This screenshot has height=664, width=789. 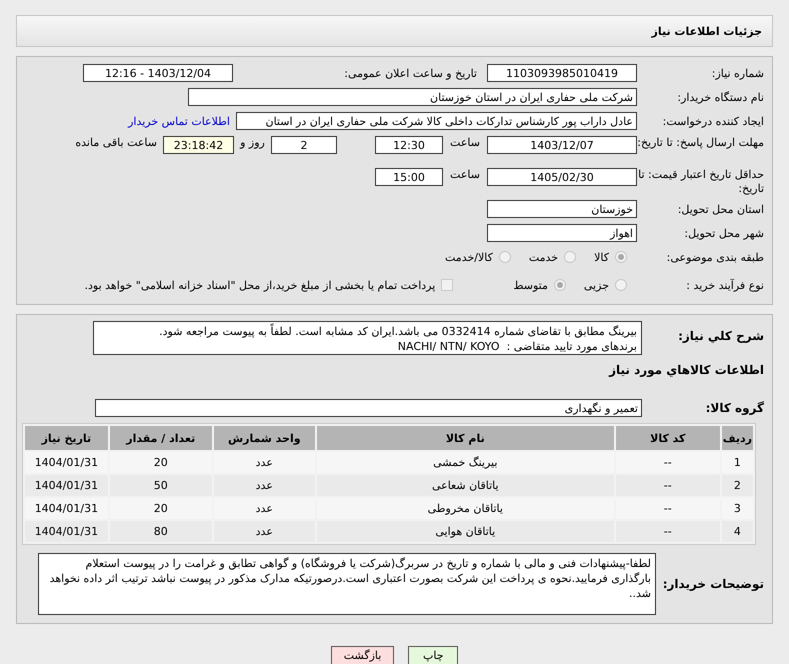 I want to click on table-cell: 4, so click(x=737, y=531).